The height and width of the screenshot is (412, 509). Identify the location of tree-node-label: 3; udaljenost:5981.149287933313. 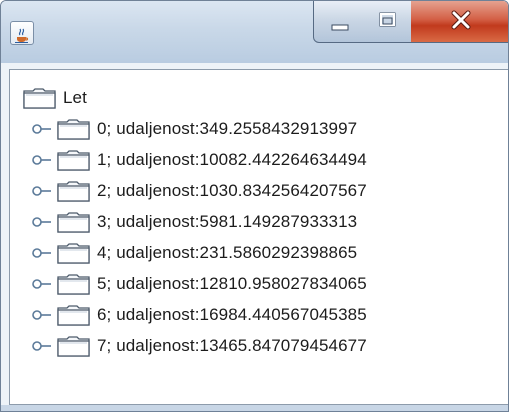
(227, 221).